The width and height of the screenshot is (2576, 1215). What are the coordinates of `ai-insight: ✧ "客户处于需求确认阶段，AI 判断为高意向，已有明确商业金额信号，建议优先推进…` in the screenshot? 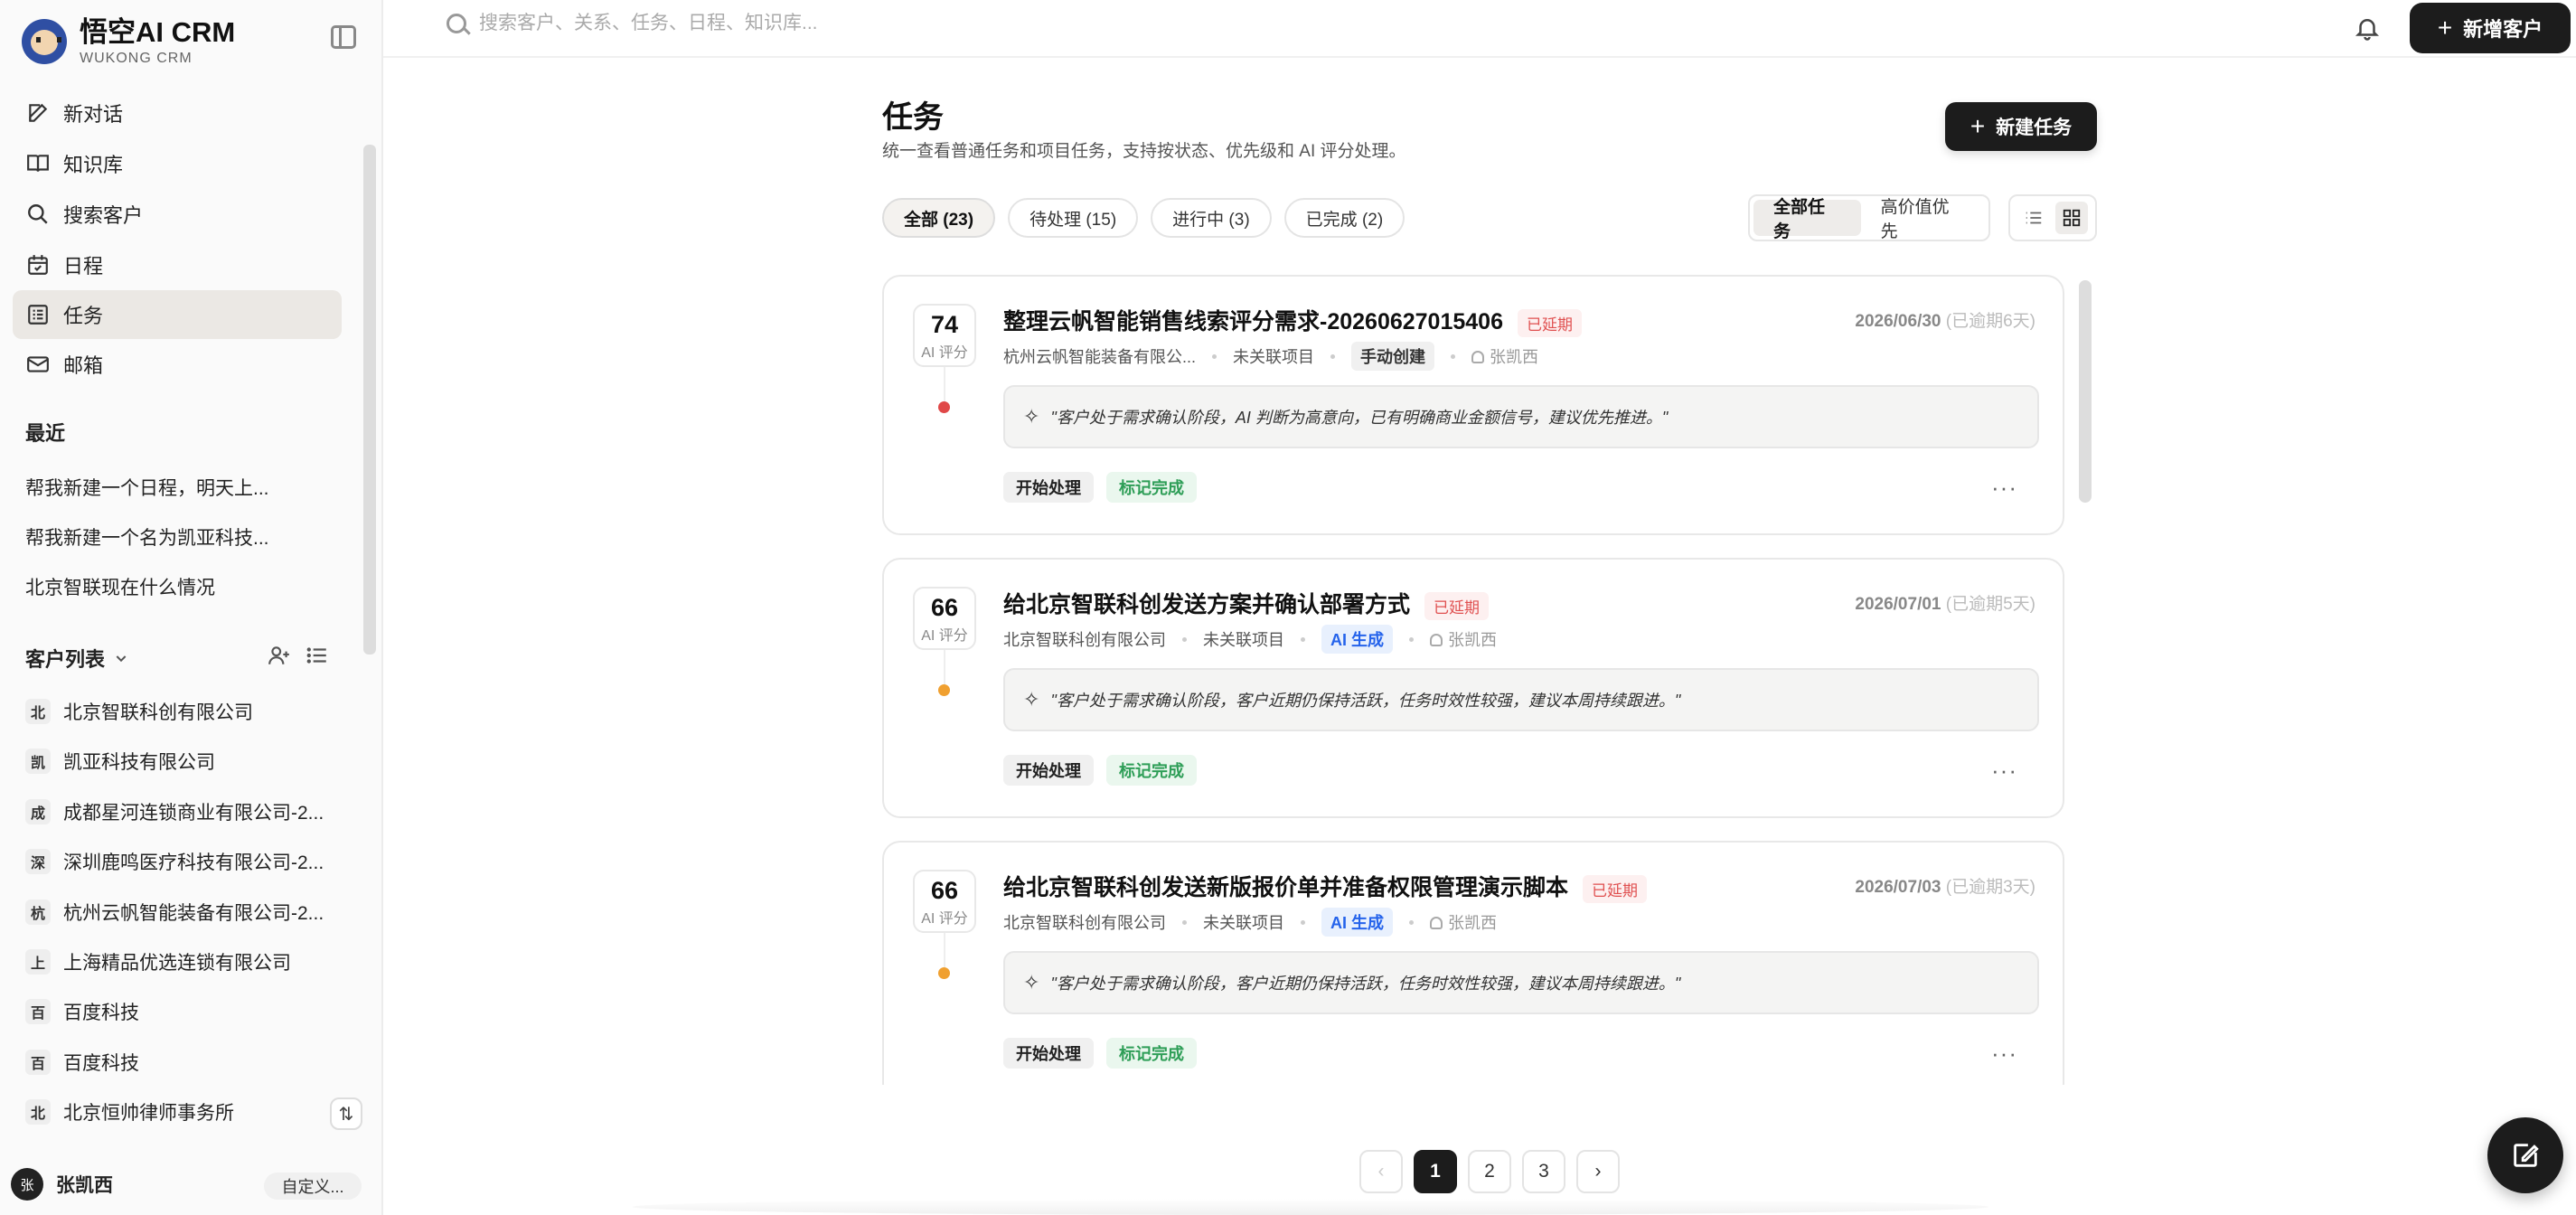 It's located at (1521, 416).